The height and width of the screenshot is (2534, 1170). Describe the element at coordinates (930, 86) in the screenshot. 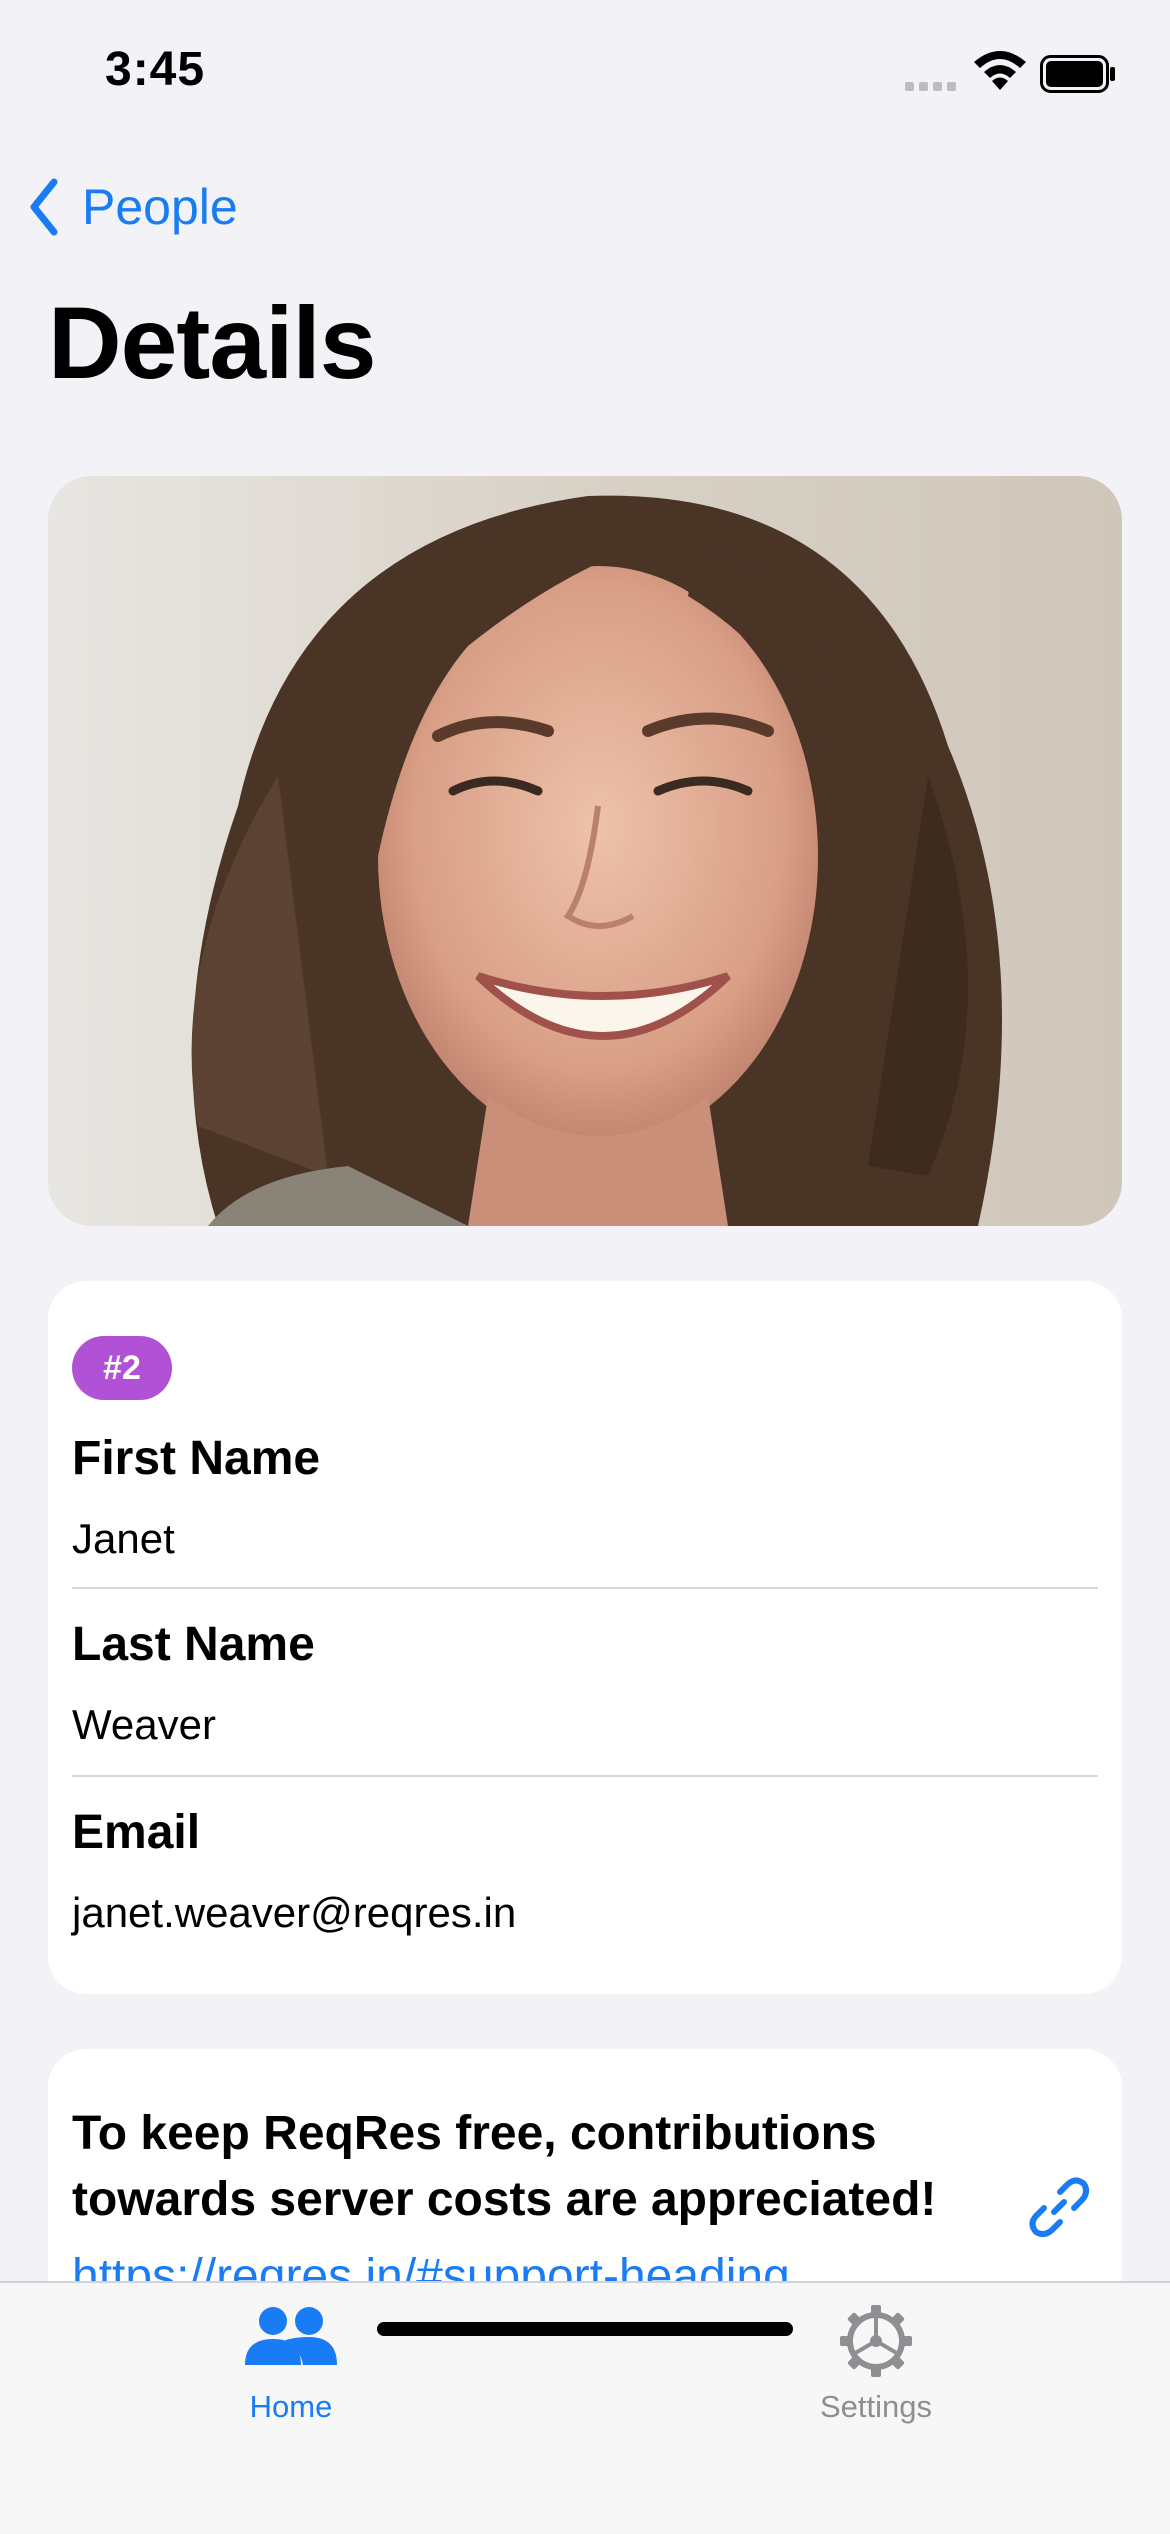

I see `cellular-signal-icon` at that location.